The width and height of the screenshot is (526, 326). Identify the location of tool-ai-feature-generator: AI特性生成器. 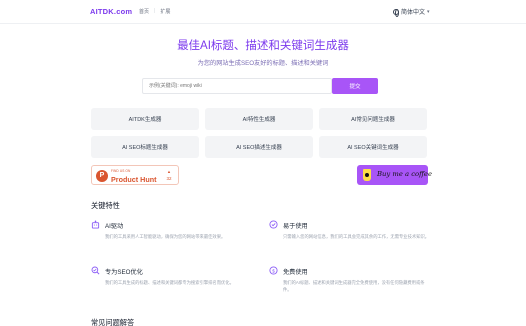
(259, 119).